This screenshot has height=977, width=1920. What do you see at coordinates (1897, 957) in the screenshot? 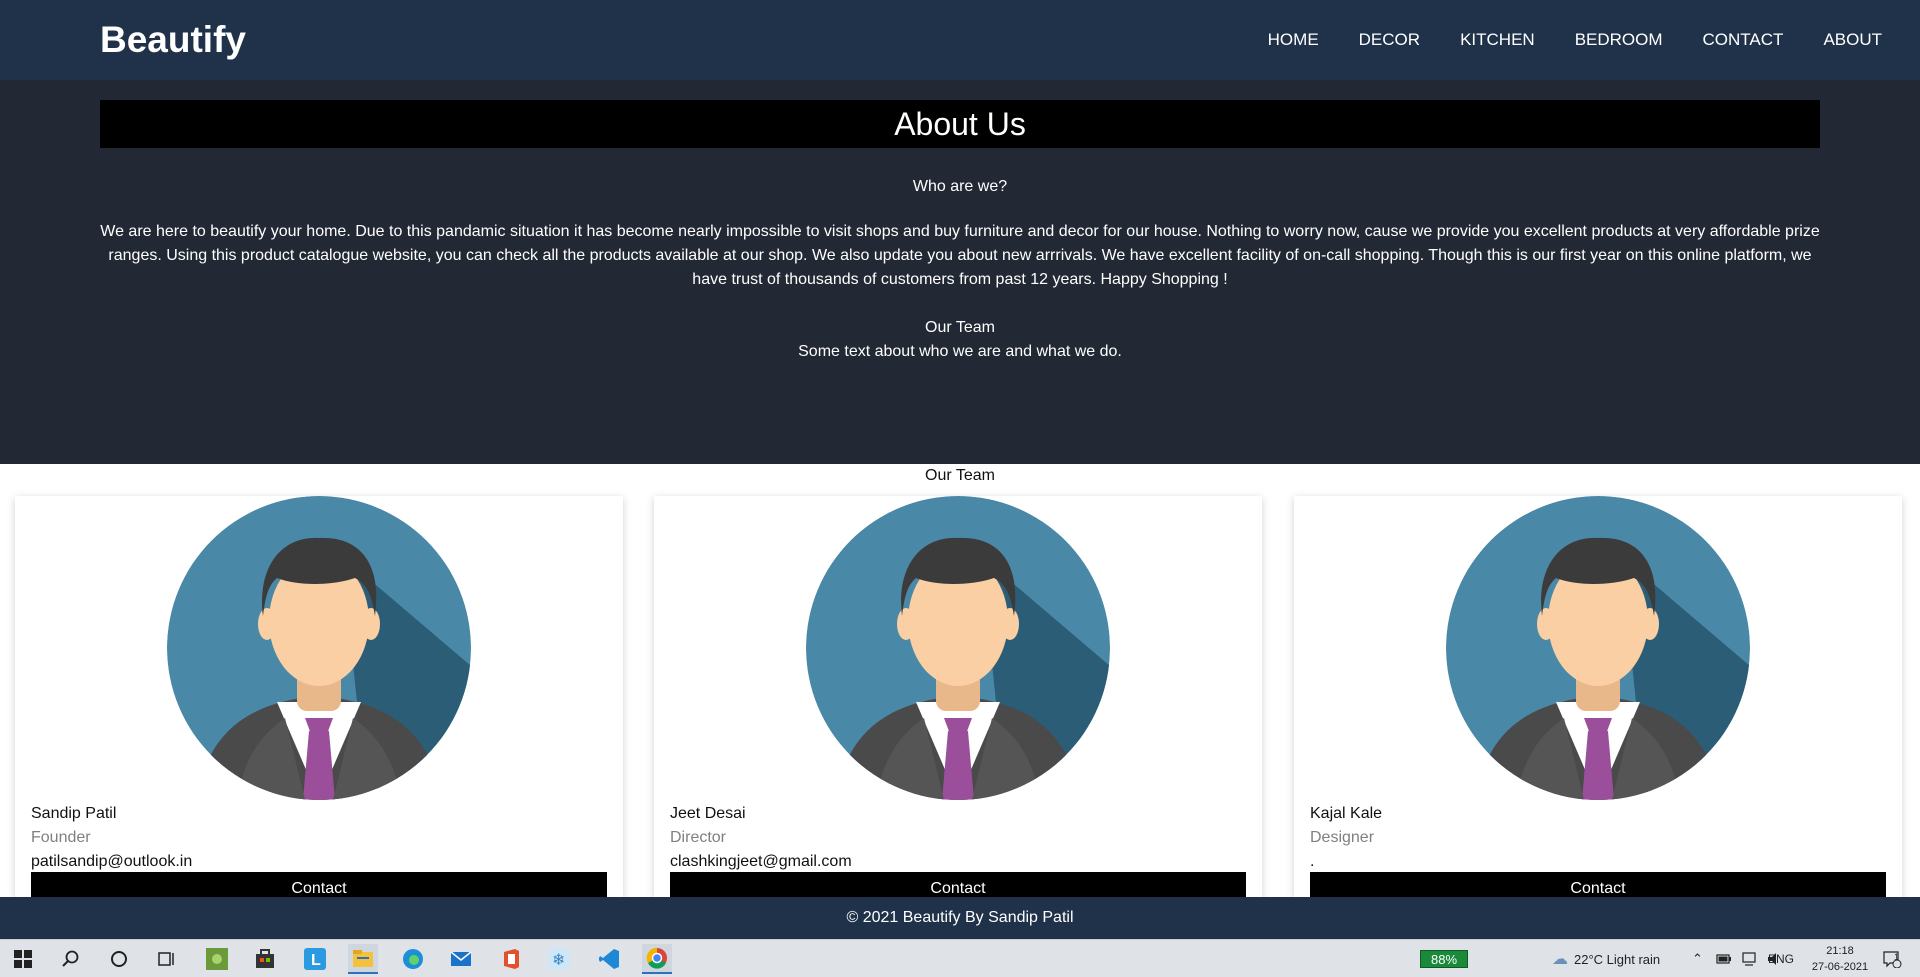
I see `notification-count: 1` at bounding box center [1897, 957].